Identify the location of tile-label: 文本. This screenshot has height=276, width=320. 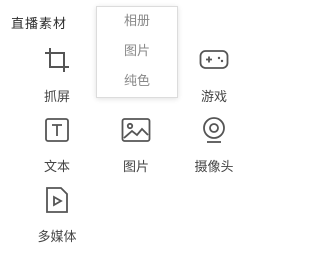
(56, 167).